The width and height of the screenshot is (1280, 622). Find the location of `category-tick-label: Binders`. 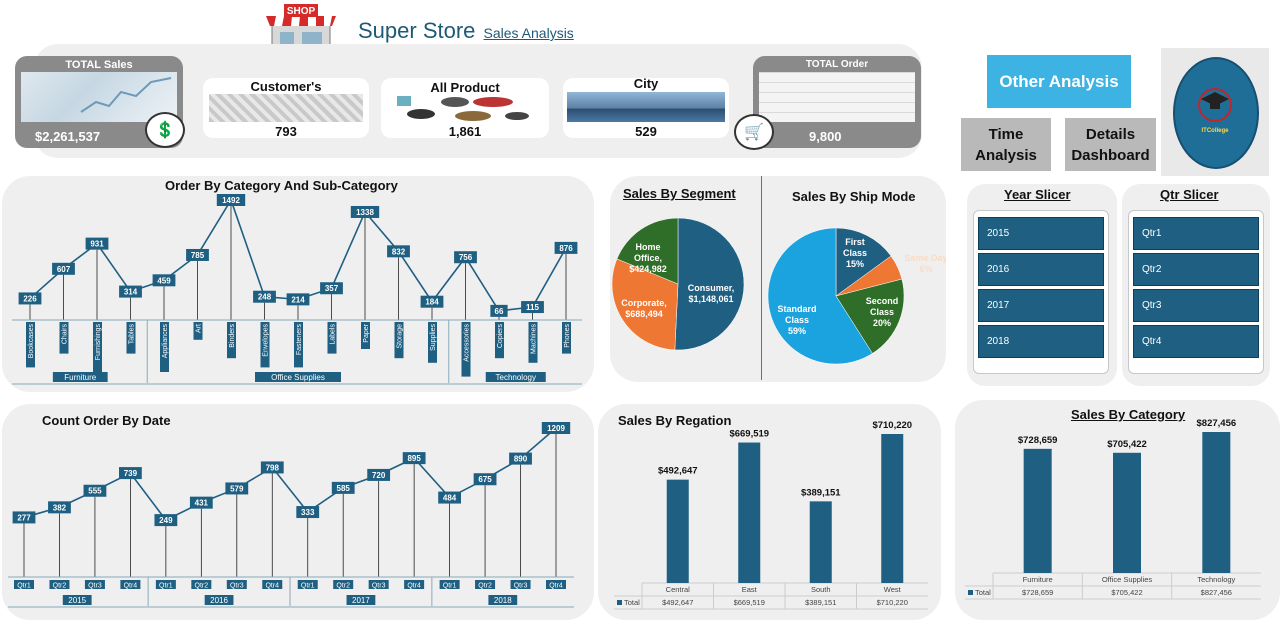

category-tick-label: Binders is located at coordinates (232, 336).